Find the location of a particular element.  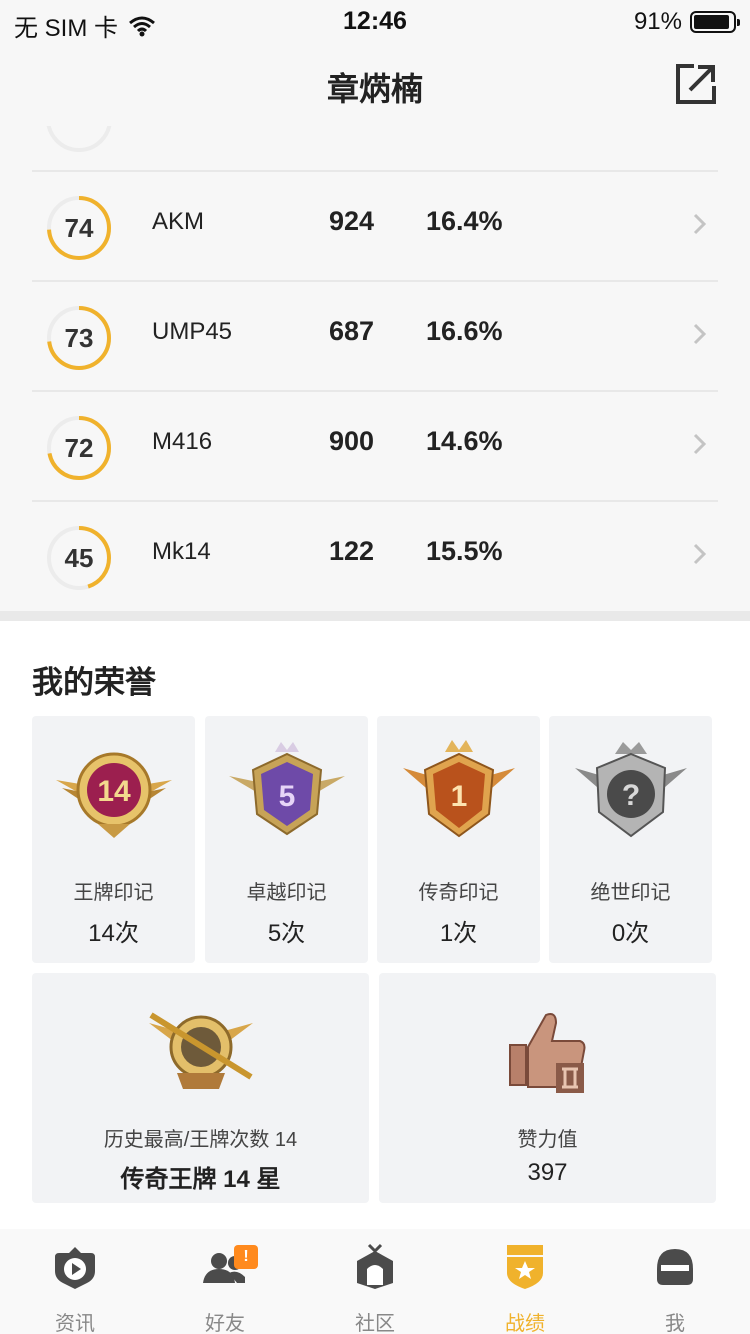

tab-records: 战绩 is located at coordinates (525, 1281).